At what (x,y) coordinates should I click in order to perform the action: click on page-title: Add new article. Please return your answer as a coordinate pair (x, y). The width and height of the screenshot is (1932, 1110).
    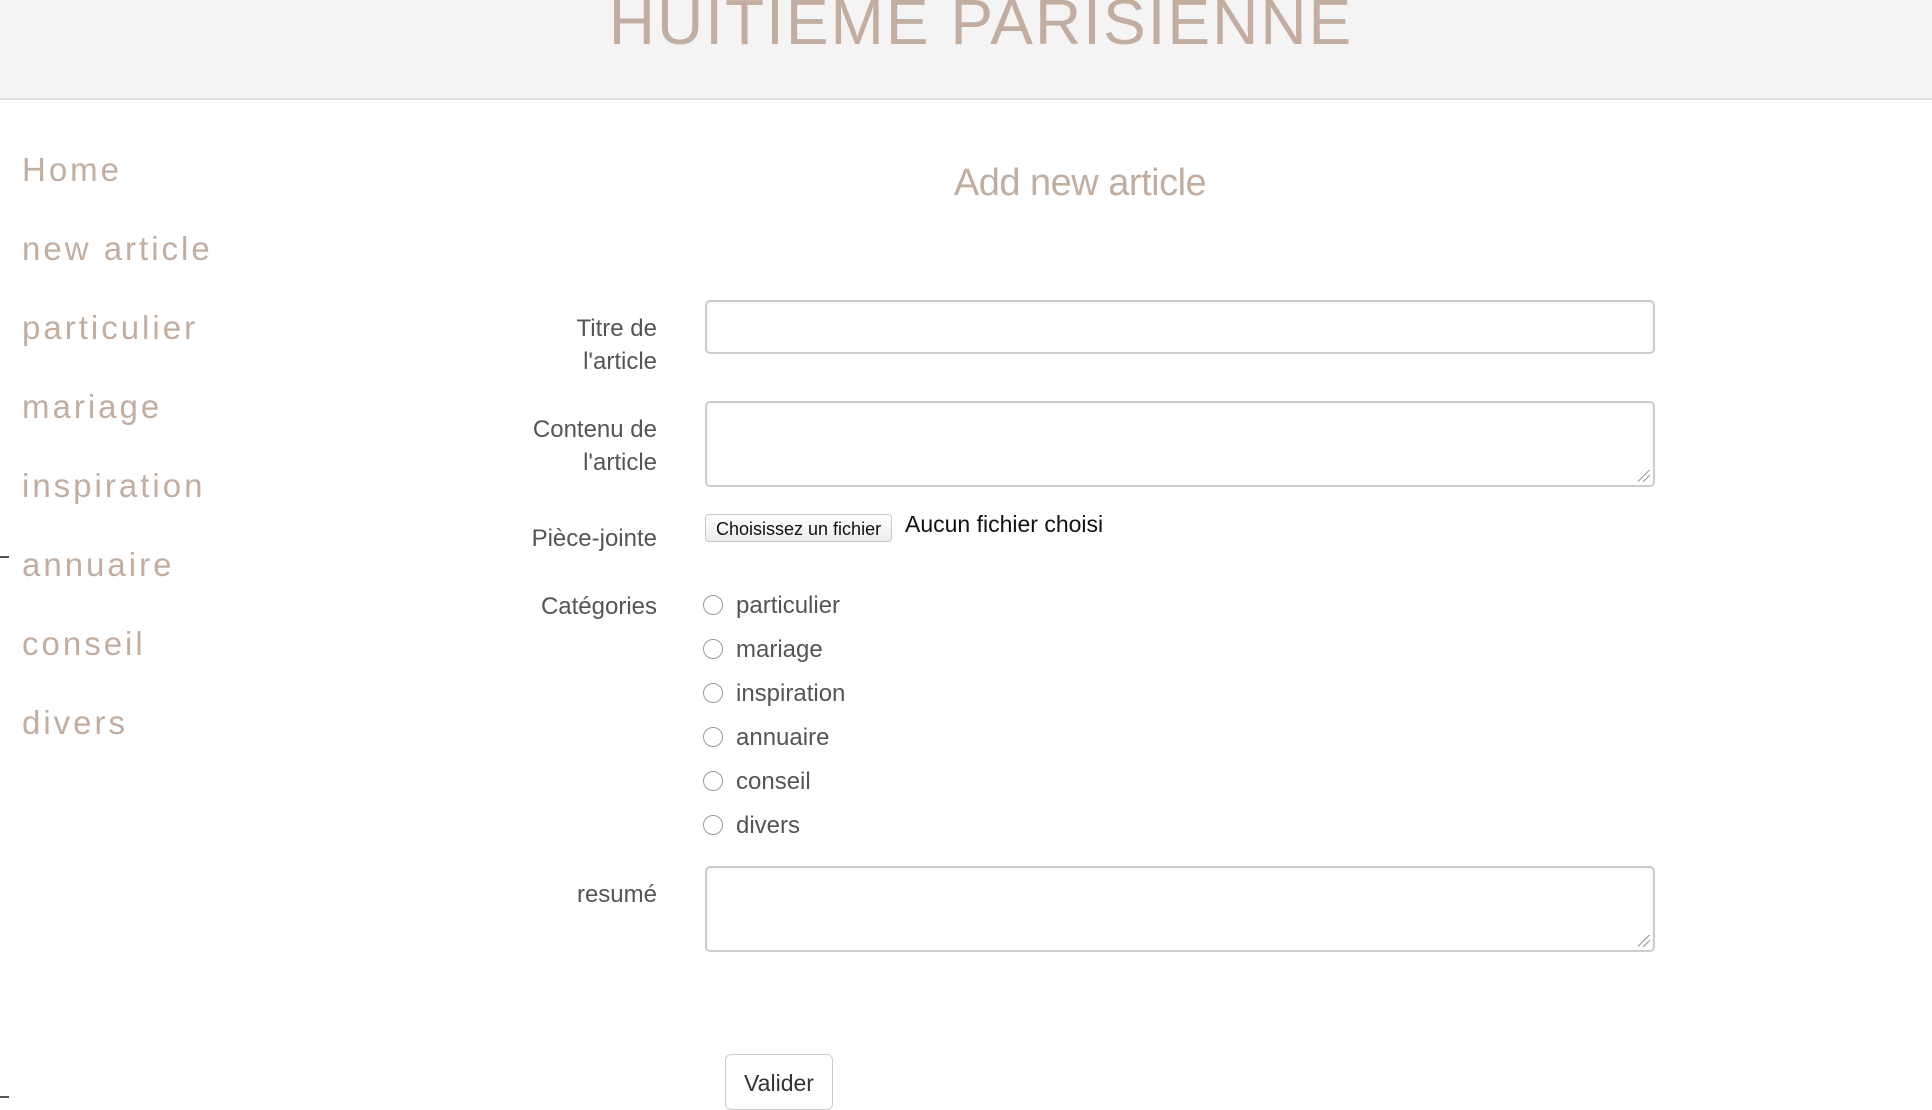
    Looking at the image, I should click on (1080, 183).